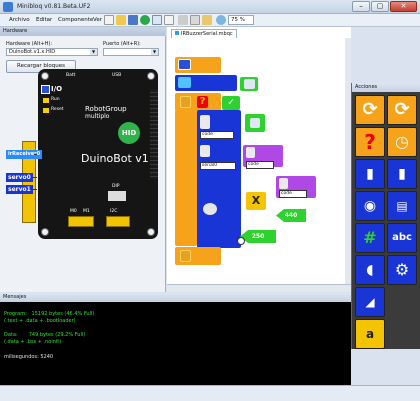 Image resolution: width=420 pixels, height=401 pixels. Describe the element at coordinates (46, 100) in the screenshot. I see `run-led` at that location.